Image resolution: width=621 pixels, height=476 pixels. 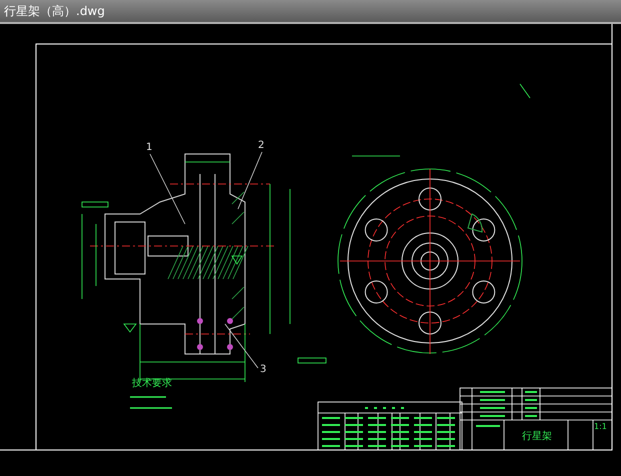 What do you see at coordinates (263, 369) in the screenshot?
I see `part-number: 3` at bounding box center [263, 369].